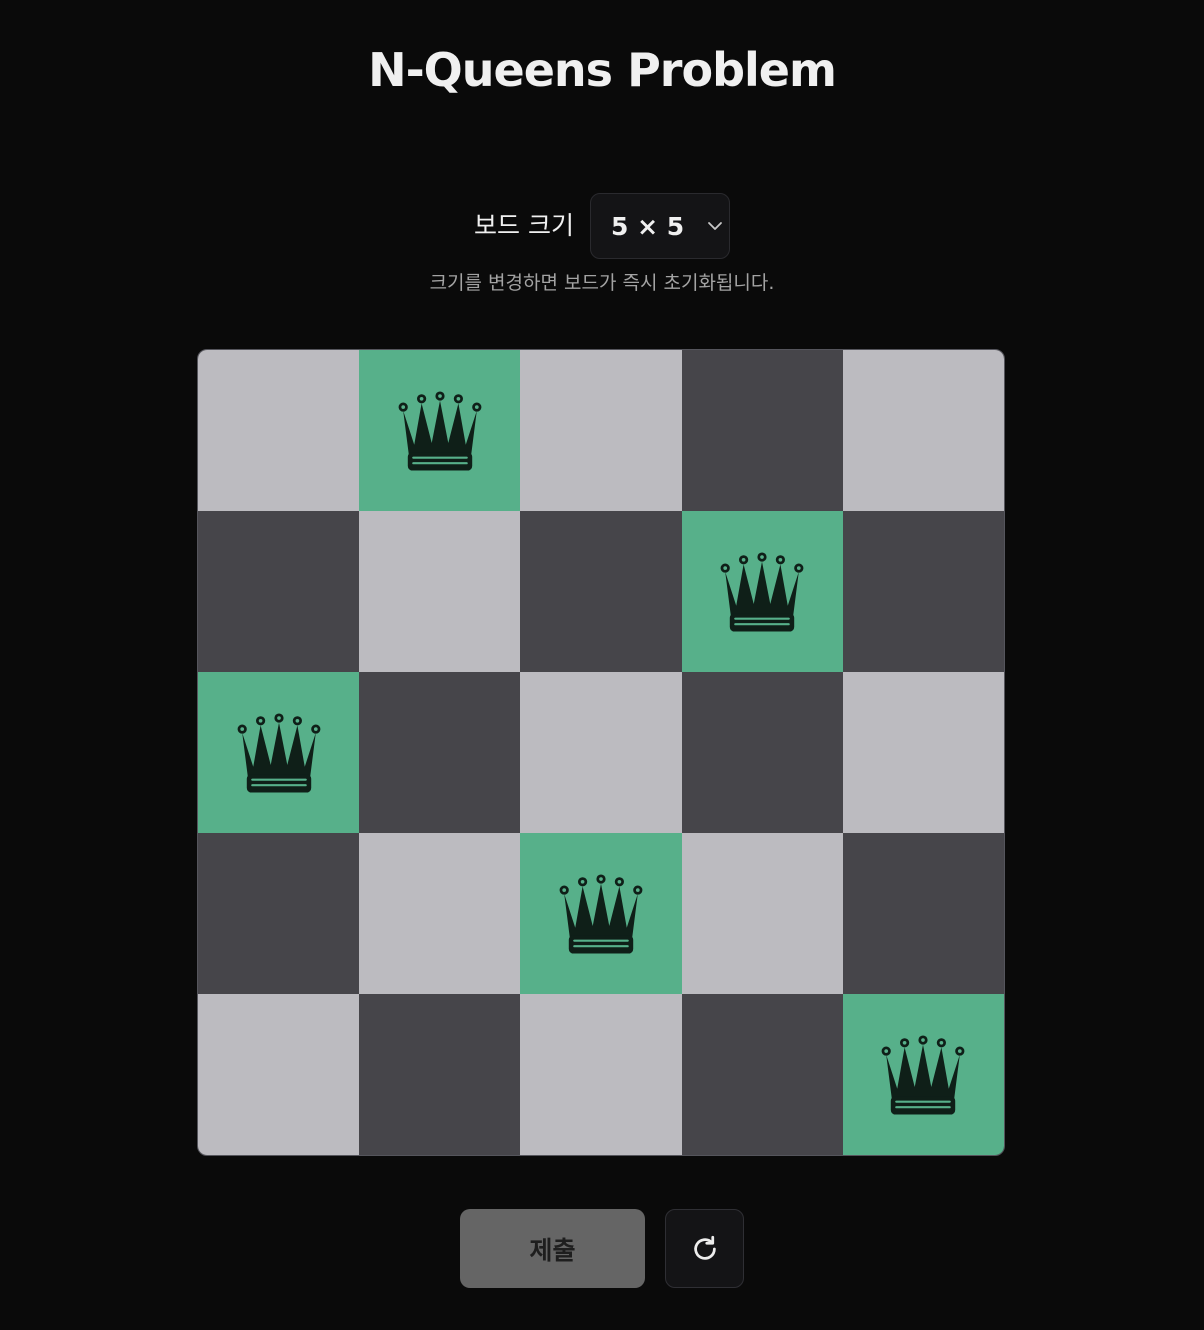 The width and height of the screenshot is (1204, 1330). What do you see at coordinates (762, 913) in the screenshot?
I see `board-cell-r3-c3` at bounding box center [762, 913].